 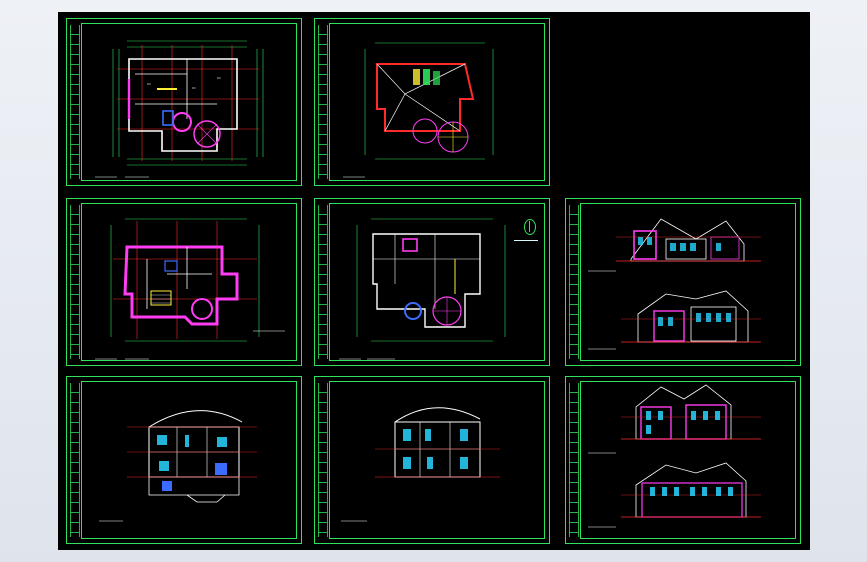 I want to click on roof-plan-drawing, so click(x=418, y=110).